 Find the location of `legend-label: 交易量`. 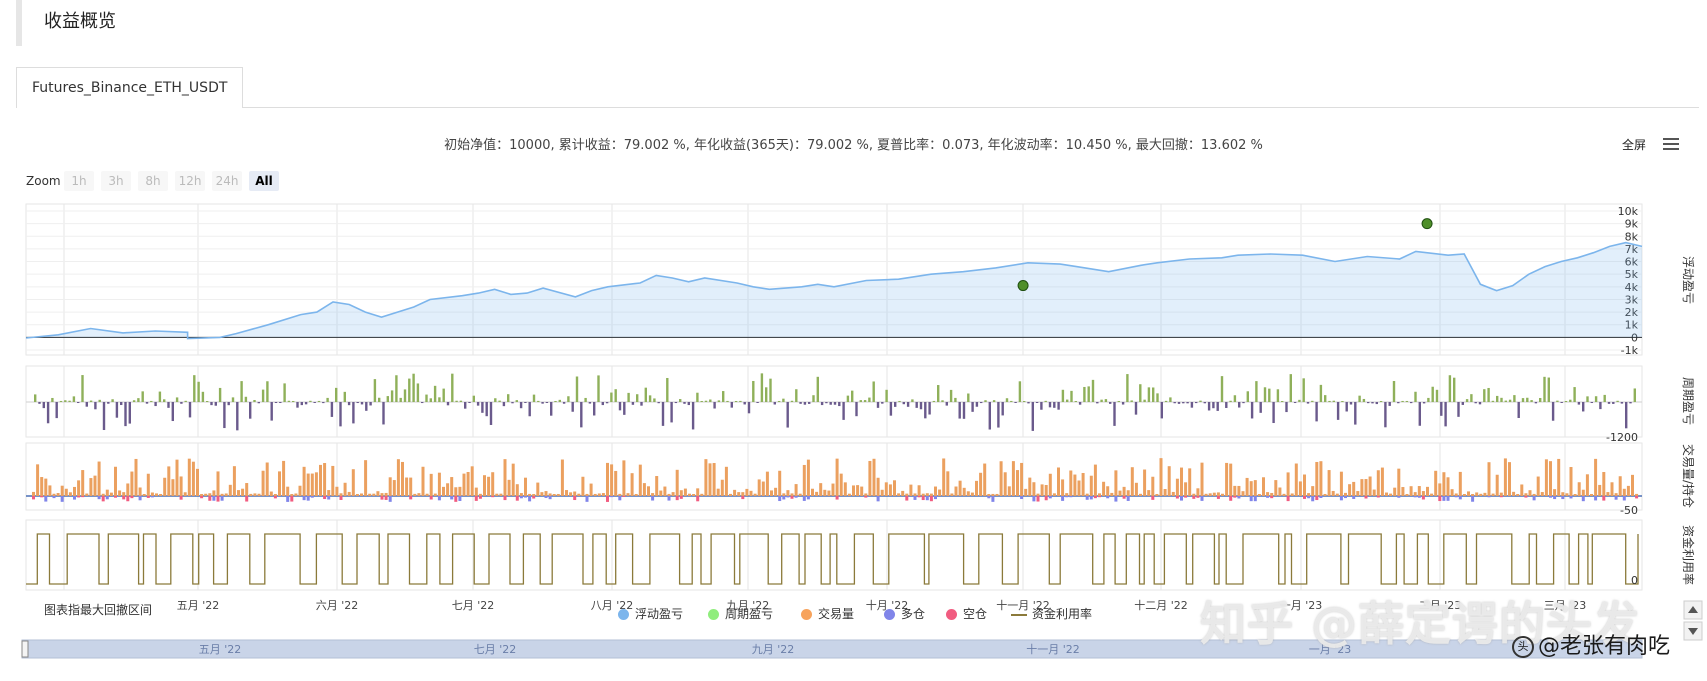

legend-label: 交易量 is located at coordinates (836, 614).